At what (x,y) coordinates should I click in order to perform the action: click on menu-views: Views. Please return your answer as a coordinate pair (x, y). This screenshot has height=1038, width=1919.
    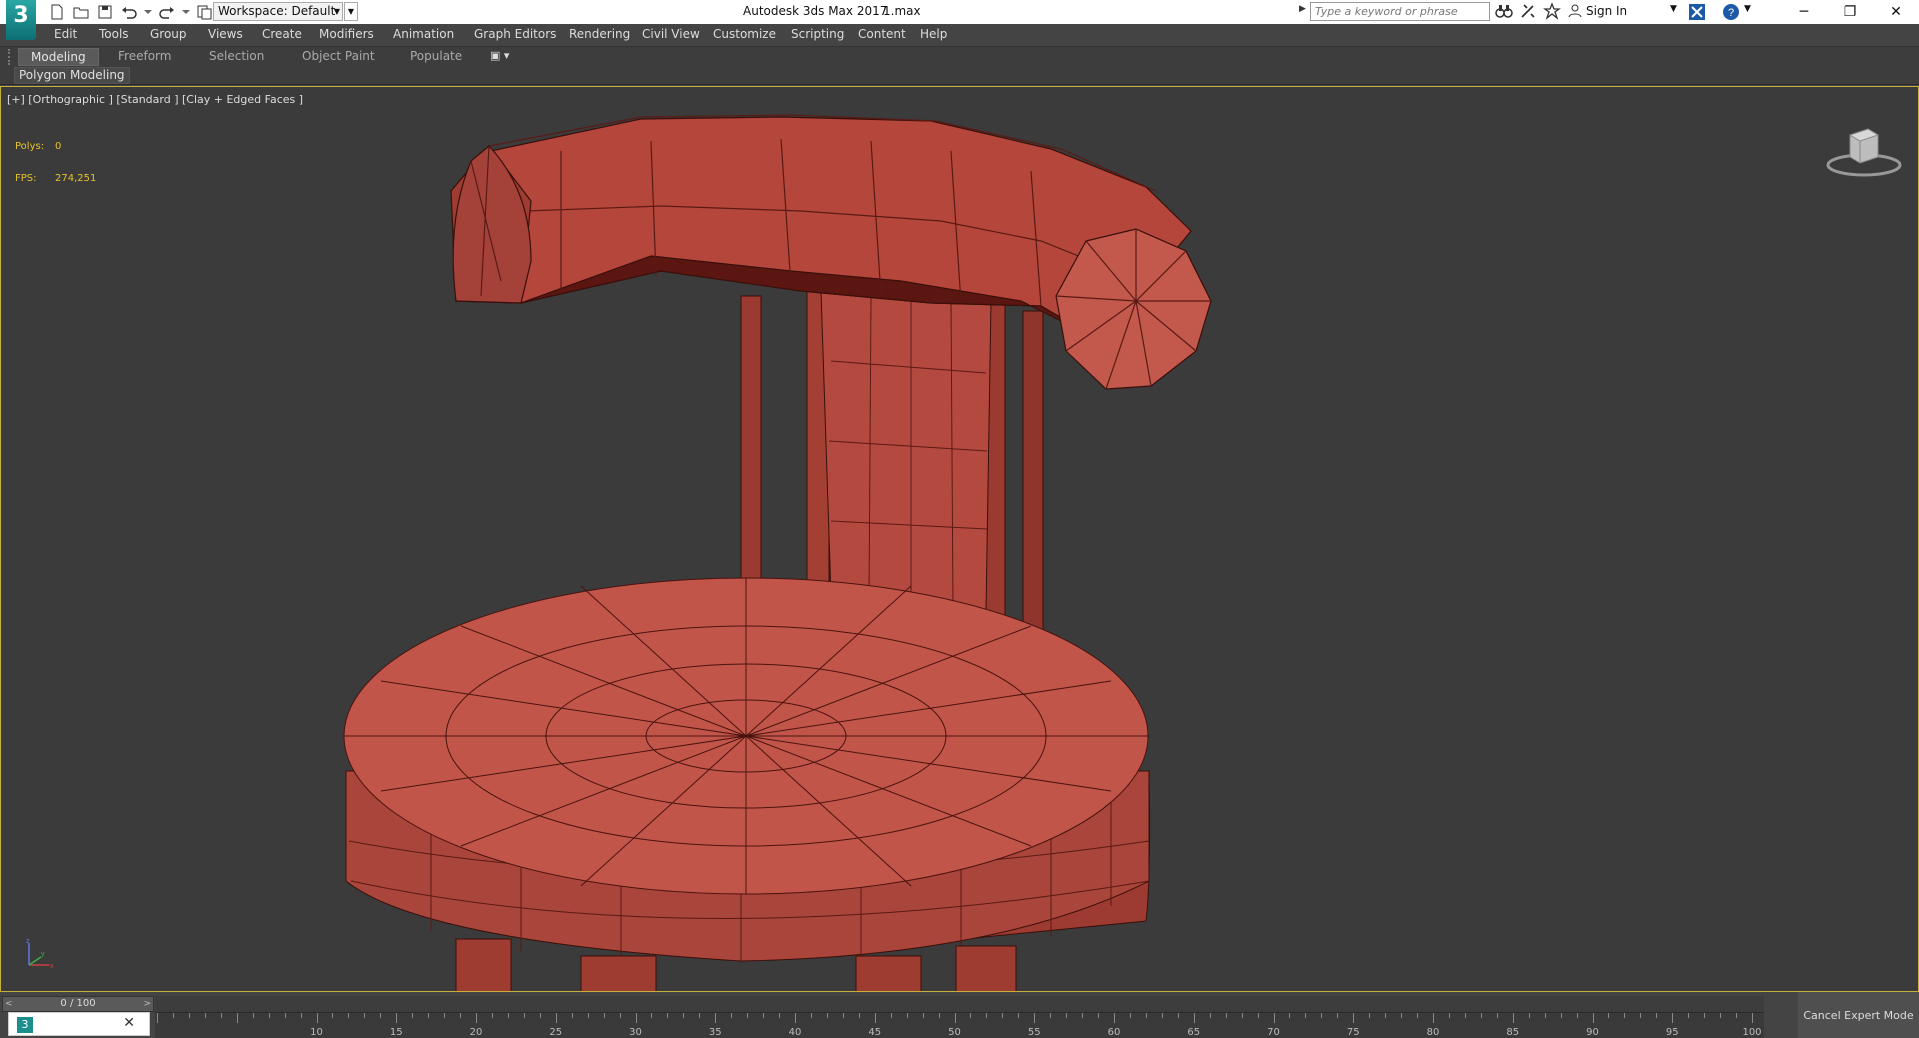
    Looking at the image, I should click on (225, 34).